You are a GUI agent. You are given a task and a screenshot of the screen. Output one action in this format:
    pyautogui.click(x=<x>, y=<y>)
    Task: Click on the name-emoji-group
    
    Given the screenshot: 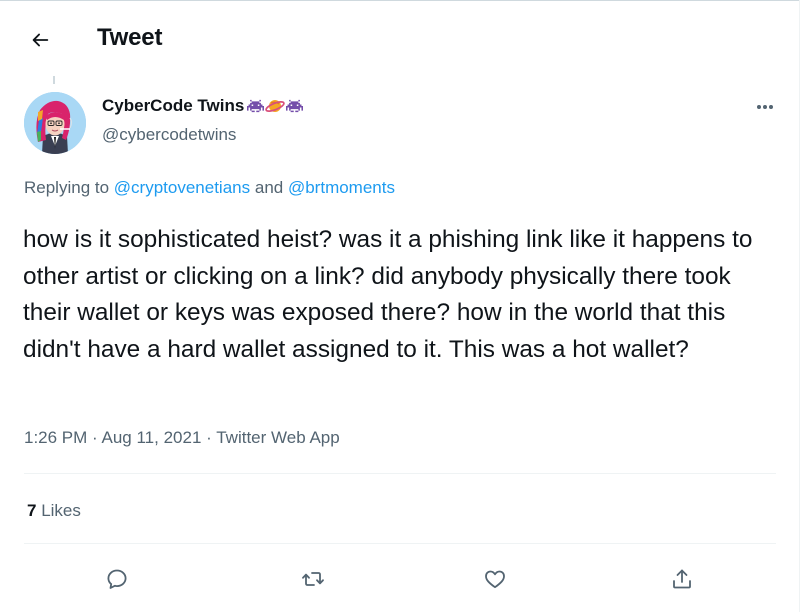 What is the action you would take?
    pyautogui.click(x=275, y=106)
    